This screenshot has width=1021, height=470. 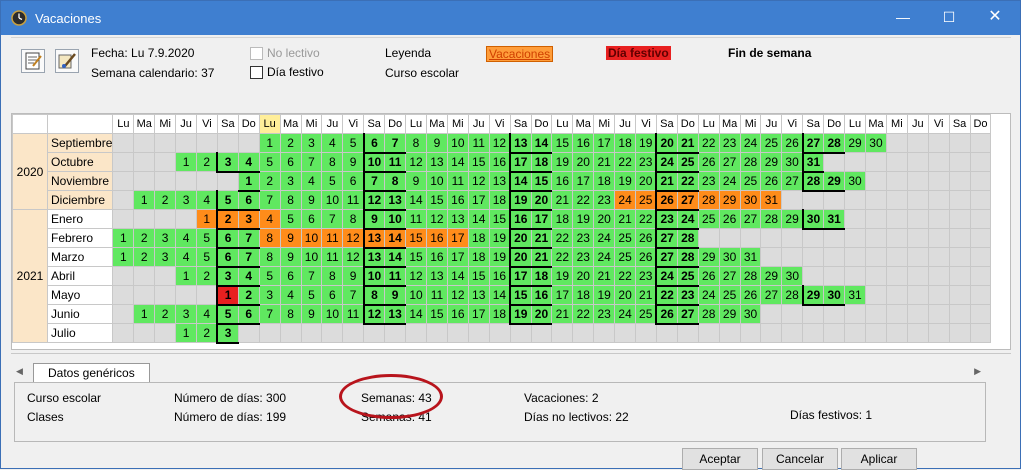 What do you see at coordinates (903, 18) in the screenshot?
I see `minimize-button: —` at bounding box center [903, 18].